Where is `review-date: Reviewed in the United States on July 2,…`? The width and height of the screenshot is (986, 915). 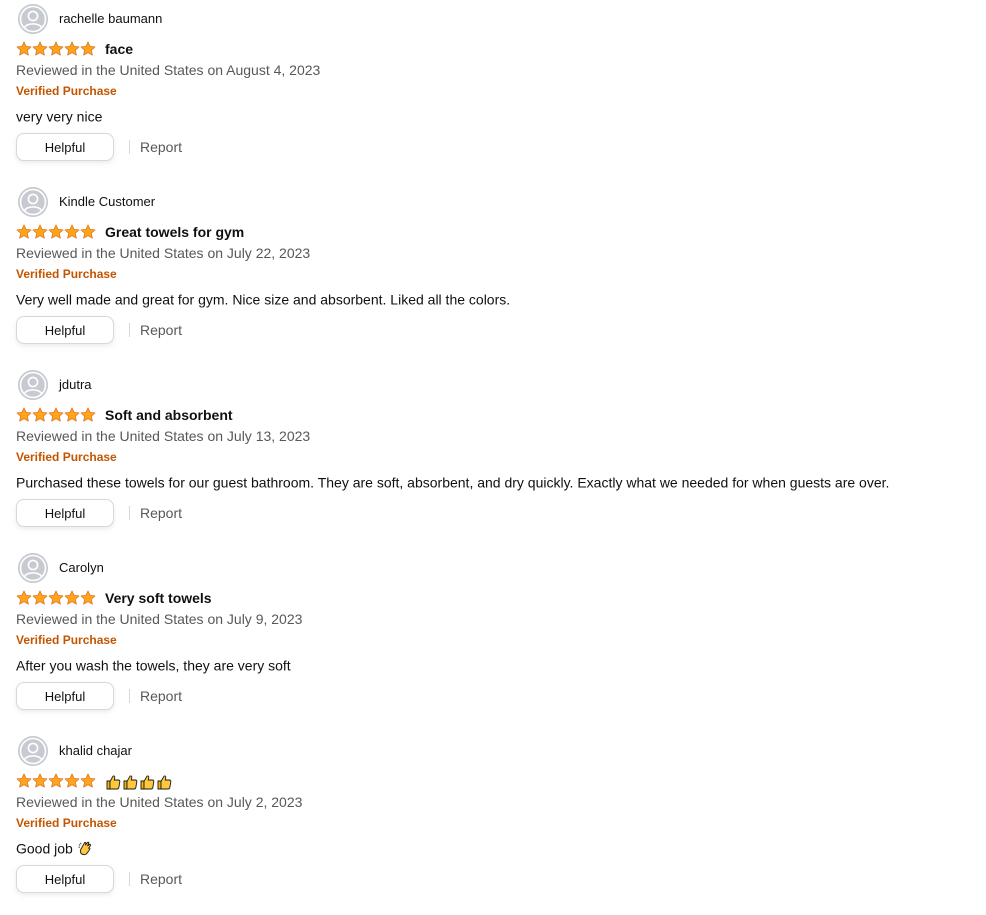
review-date: Reviewed in the United States on July 2,… is located at coordinates (159, 802).